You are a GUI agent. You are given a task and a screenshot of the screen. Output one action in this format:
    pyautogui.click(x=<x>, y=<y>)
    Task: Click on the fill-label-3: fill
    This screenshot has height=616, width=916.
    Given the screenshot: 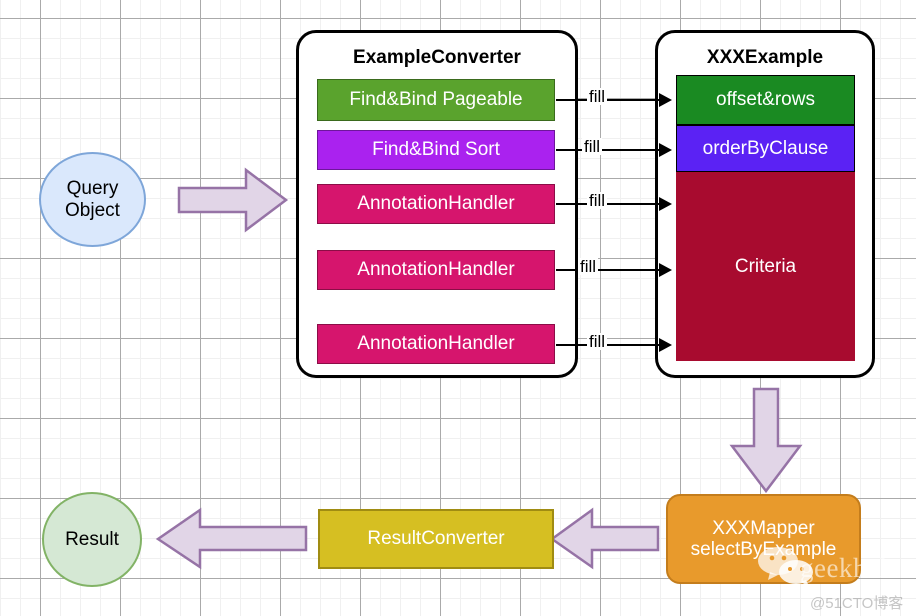 What is the action you would take?
    pyautogui.click(x=597, y=200)
    